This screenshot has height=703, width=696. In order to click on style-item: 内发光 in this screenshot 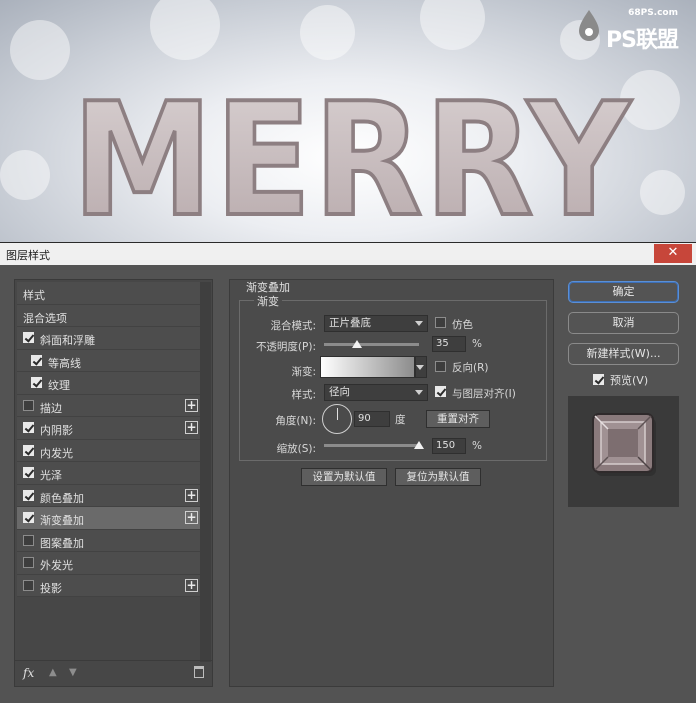, I will do `click(108, 450)`.